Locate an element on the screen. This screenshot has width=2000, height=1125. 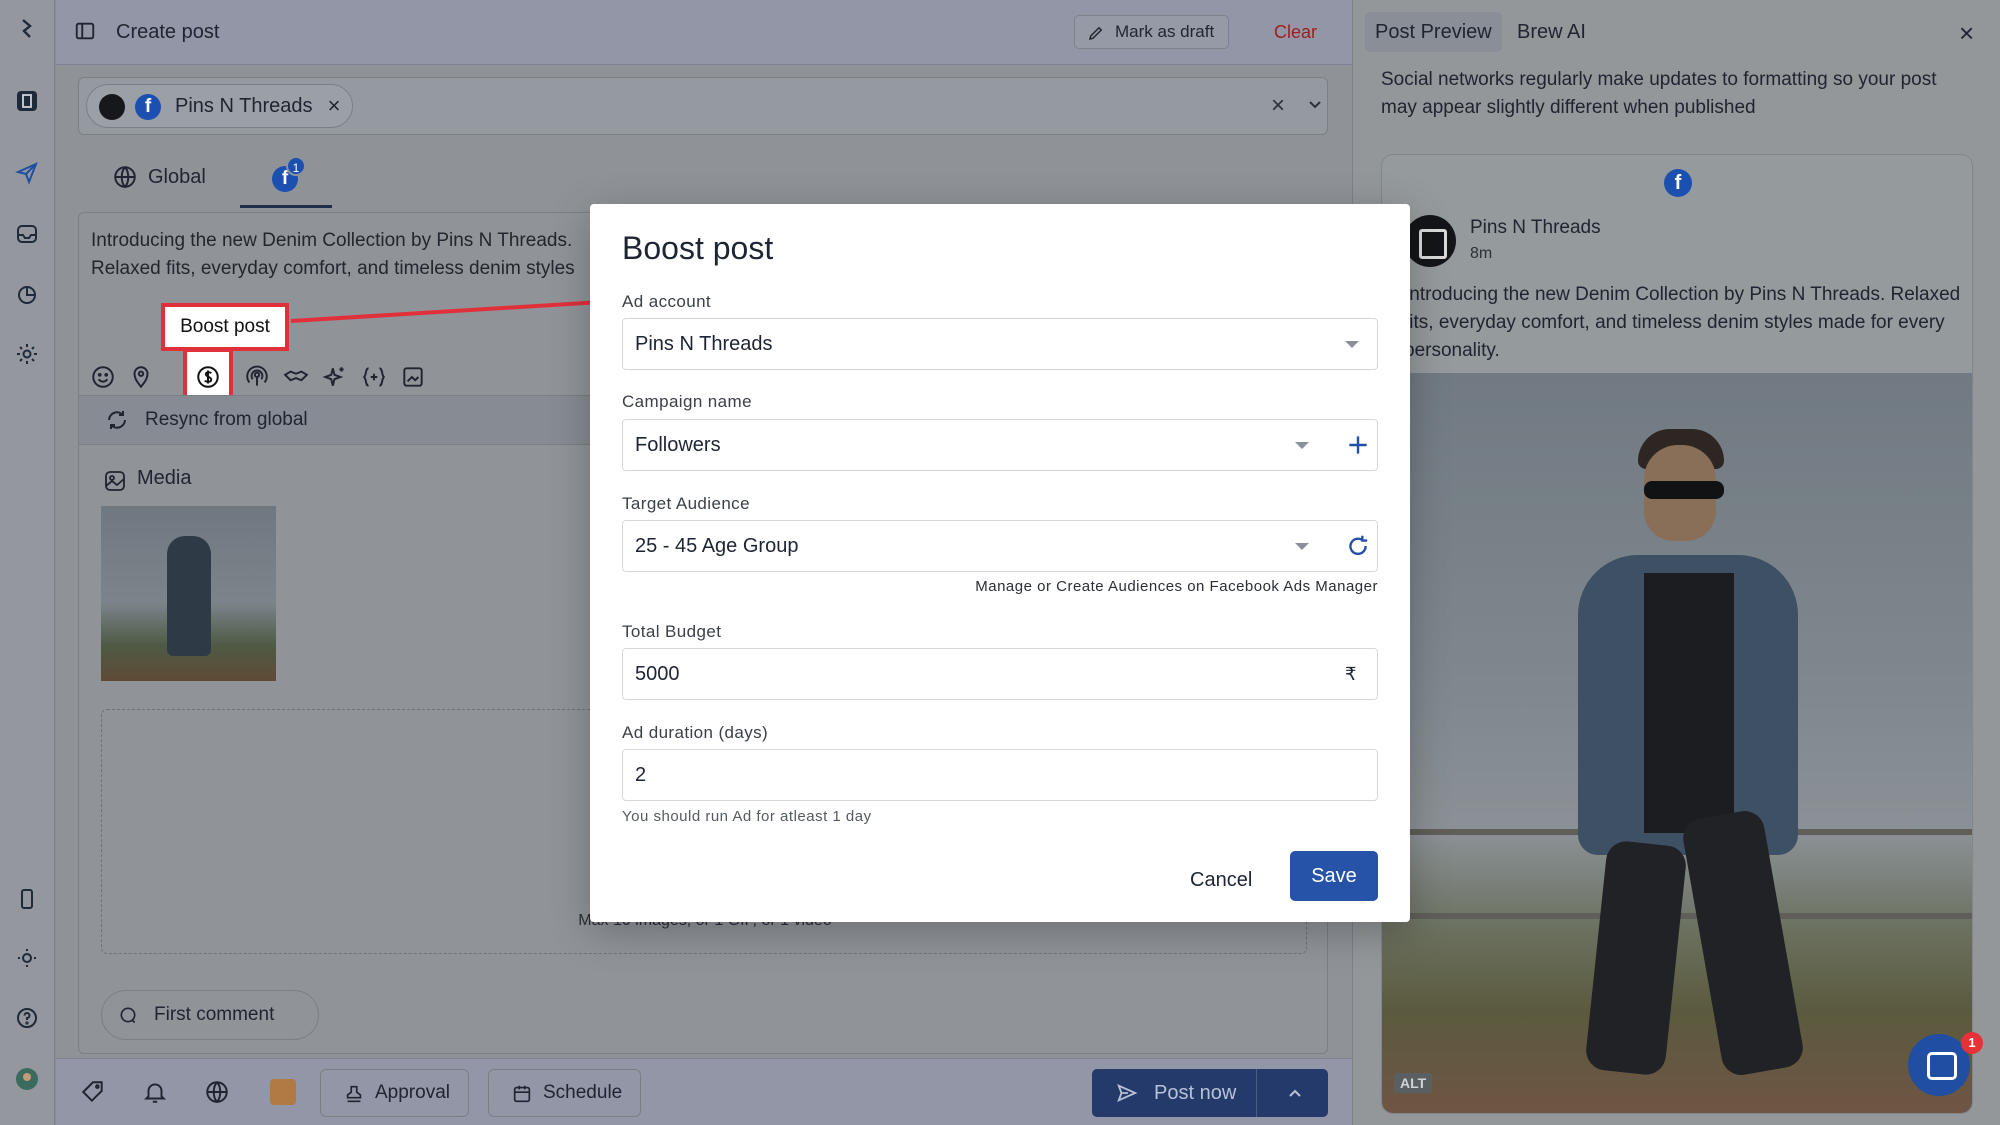
location-icon is located at coordinates (141, 377).